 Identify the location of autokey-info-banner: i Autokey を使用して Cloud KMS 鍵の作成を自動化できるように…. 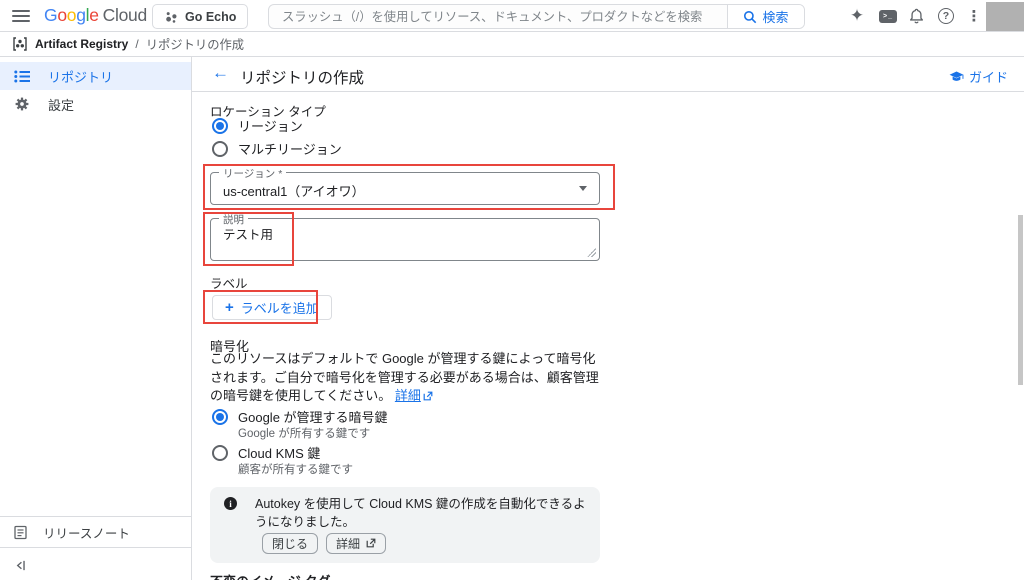
(405, 525).